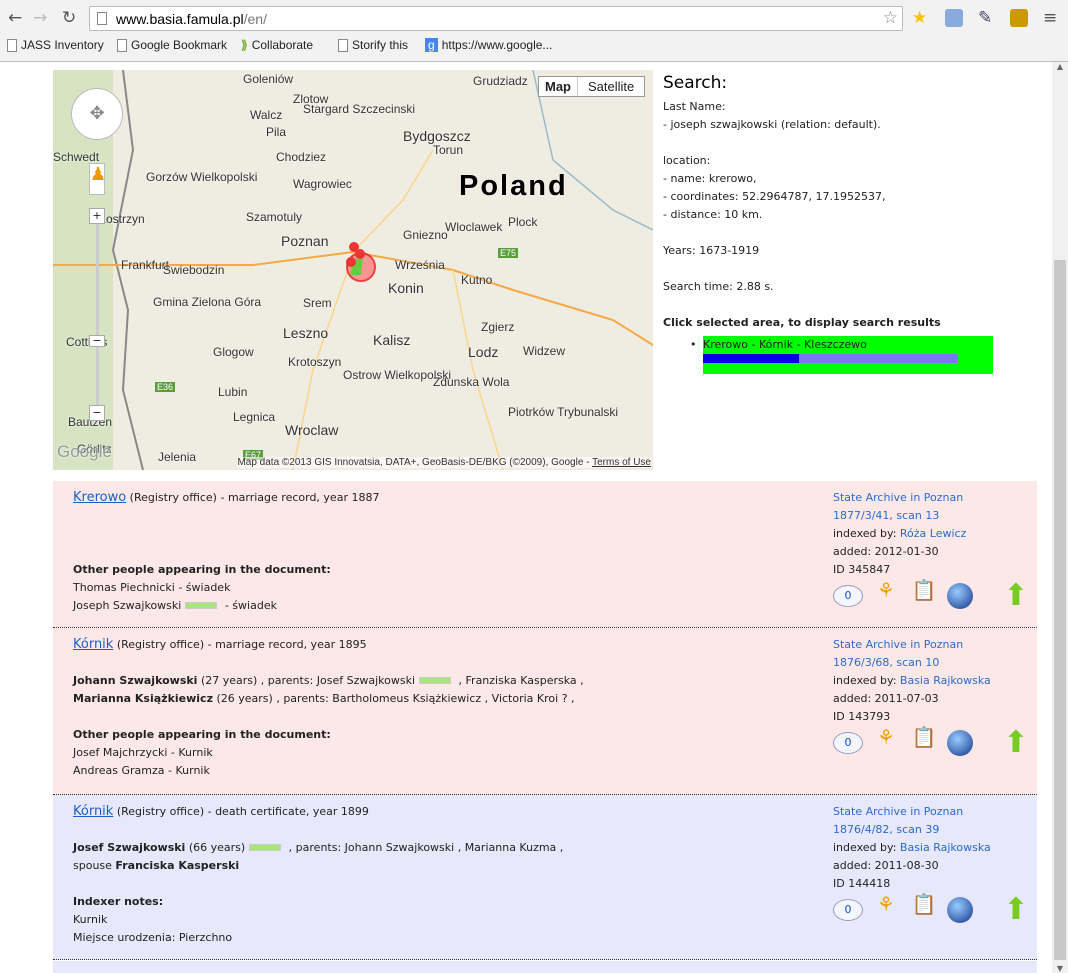 This screenshot has width=1068, height=973. What do you see at coordinates (886, 829) in the screenshot?
I see `scan-link: 1876/4/82, scan 39` at bounding box center [886, 829].